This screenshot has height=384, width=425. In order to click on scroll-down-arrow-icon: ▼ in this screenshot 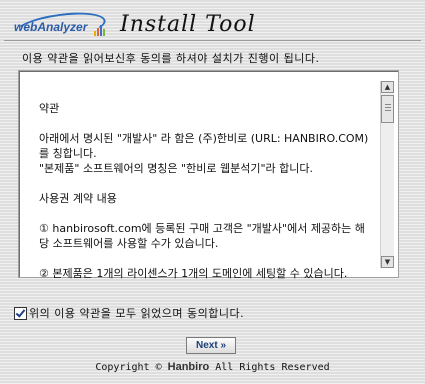, I will do `click(387, 262)`.